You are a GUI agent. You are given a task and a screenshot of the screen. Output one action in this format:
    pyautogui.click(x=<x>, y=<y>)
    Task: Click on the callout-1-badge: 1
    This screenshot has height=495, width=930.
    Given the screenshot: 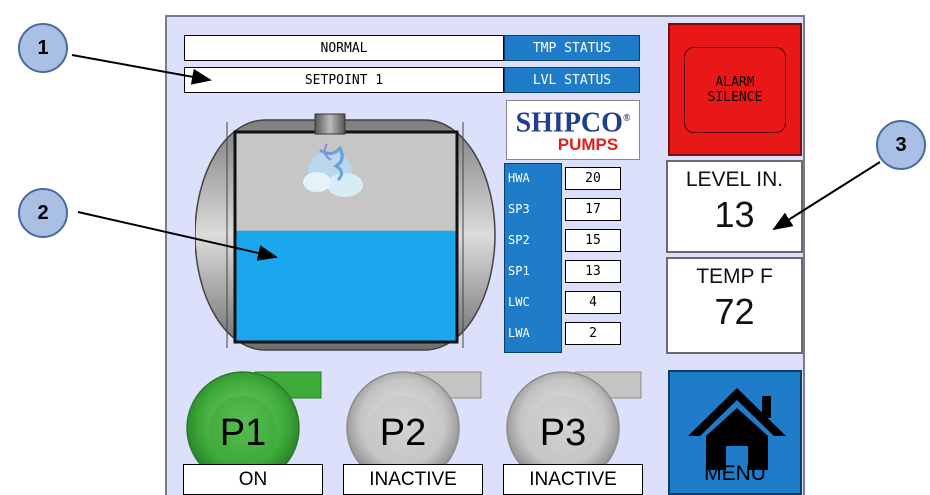 What is the action you would take?
    pyautogui.click(x=43, y=48)
    